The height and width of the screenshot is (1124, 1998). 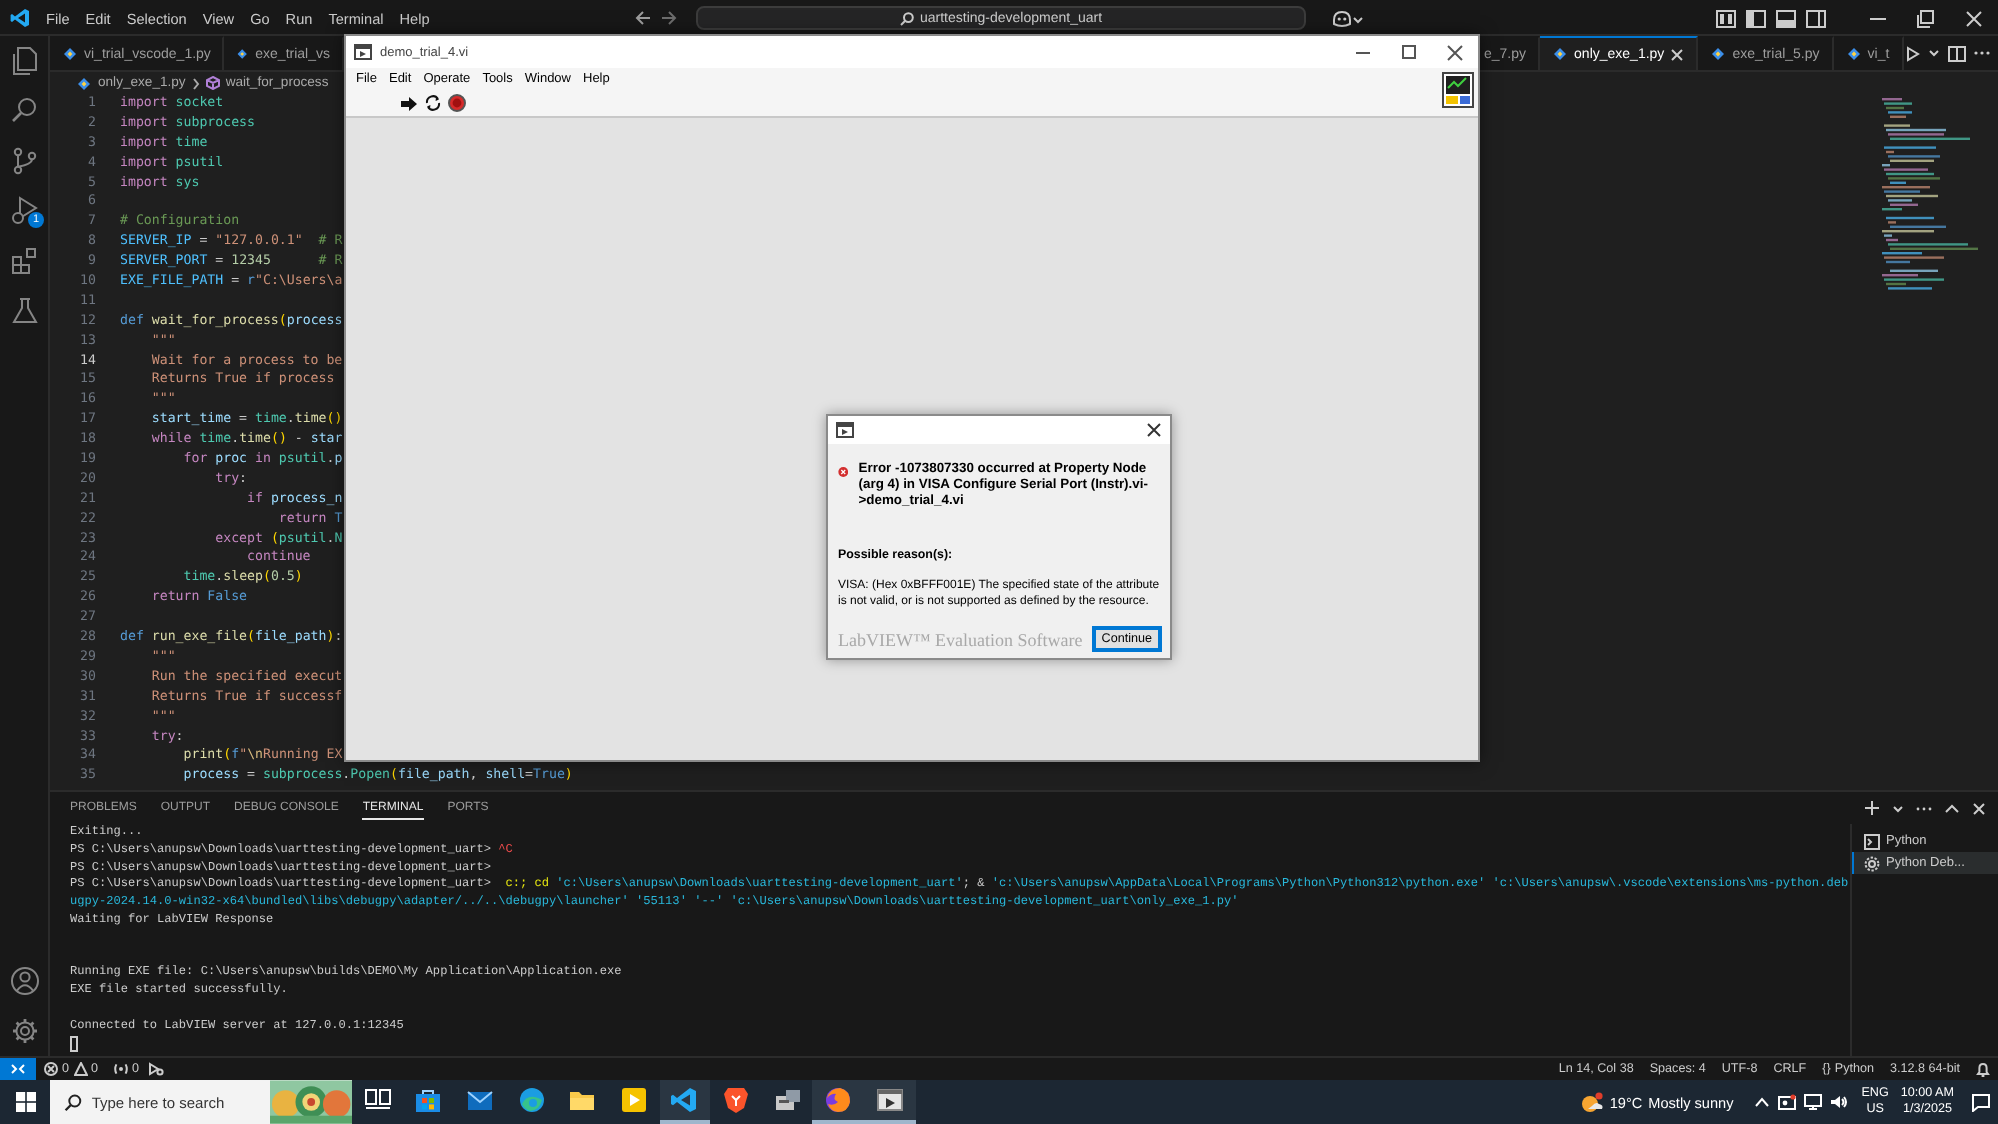 I want to click on forward-arrow-icon, so click(x=669, y=18).